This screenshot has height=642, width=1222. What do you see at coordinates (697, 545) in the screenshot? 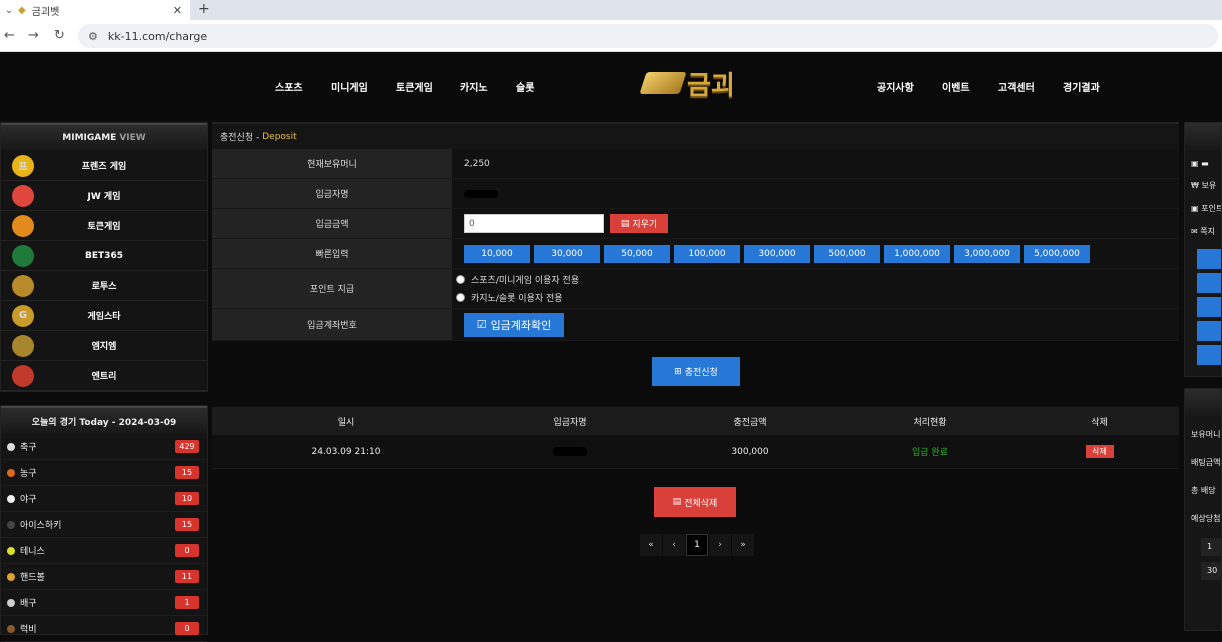
I see `page-current: 1` at bounding box center [697, 545].